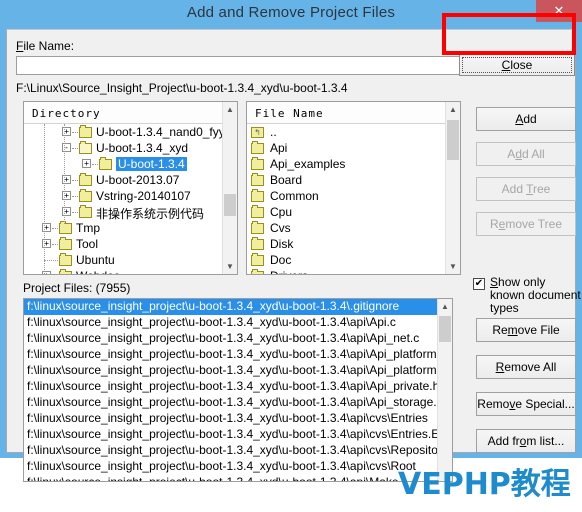 The image size is (582, 512). I want to click on add-button: Add, so click(526, 119).